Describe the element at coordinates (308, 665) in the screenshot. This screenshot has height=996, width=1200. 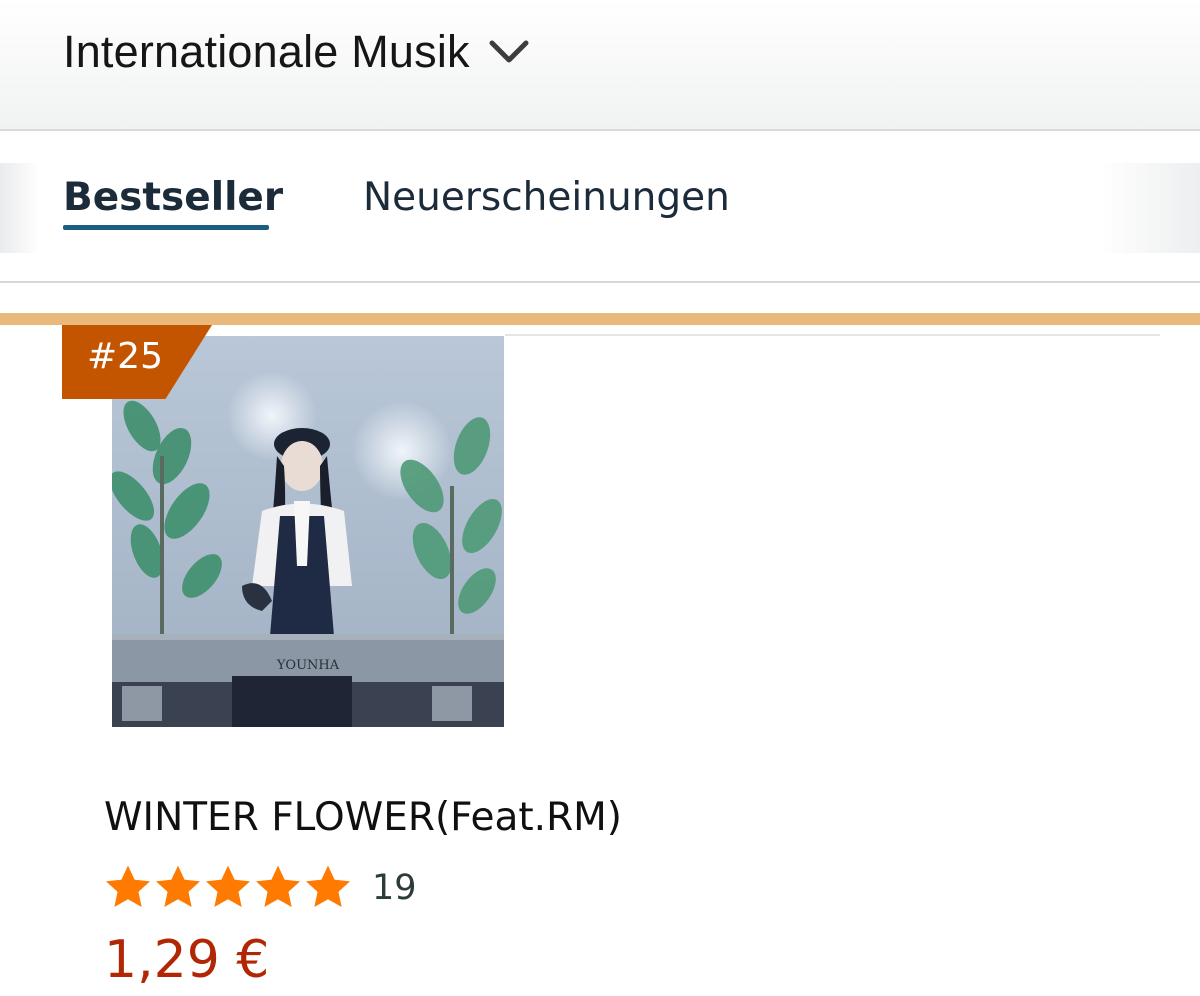
I see `cover-artist-text: YOUNHA` at that location.